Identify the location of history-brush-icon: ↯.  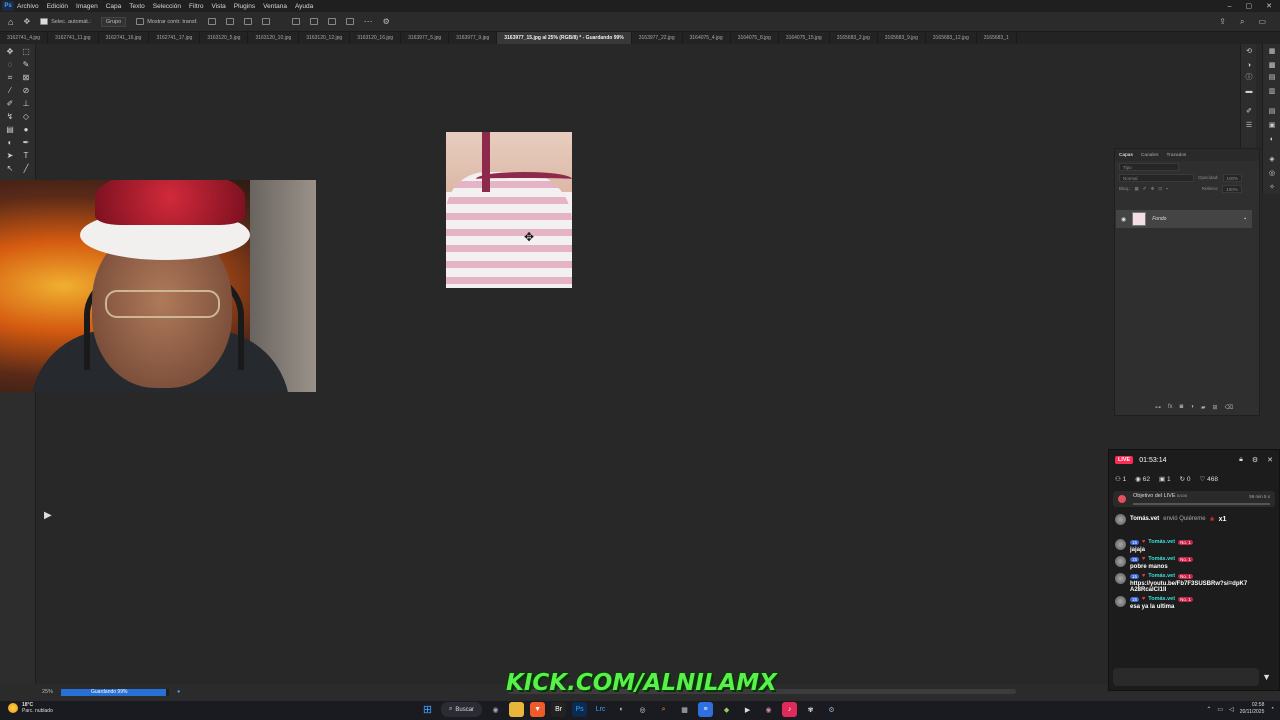
(10, 117).